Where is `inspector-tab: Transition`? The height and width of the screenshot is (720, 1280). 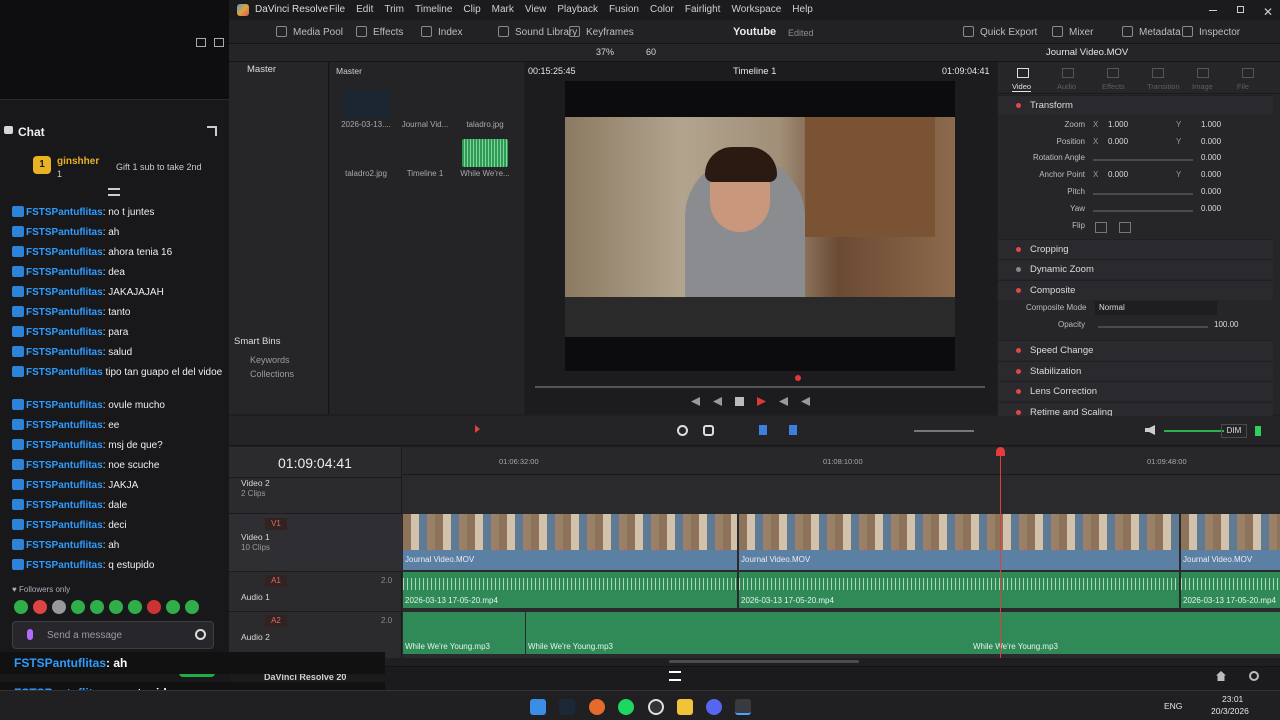
inspector-tab: Transition is located at coordinates (1163, 86).